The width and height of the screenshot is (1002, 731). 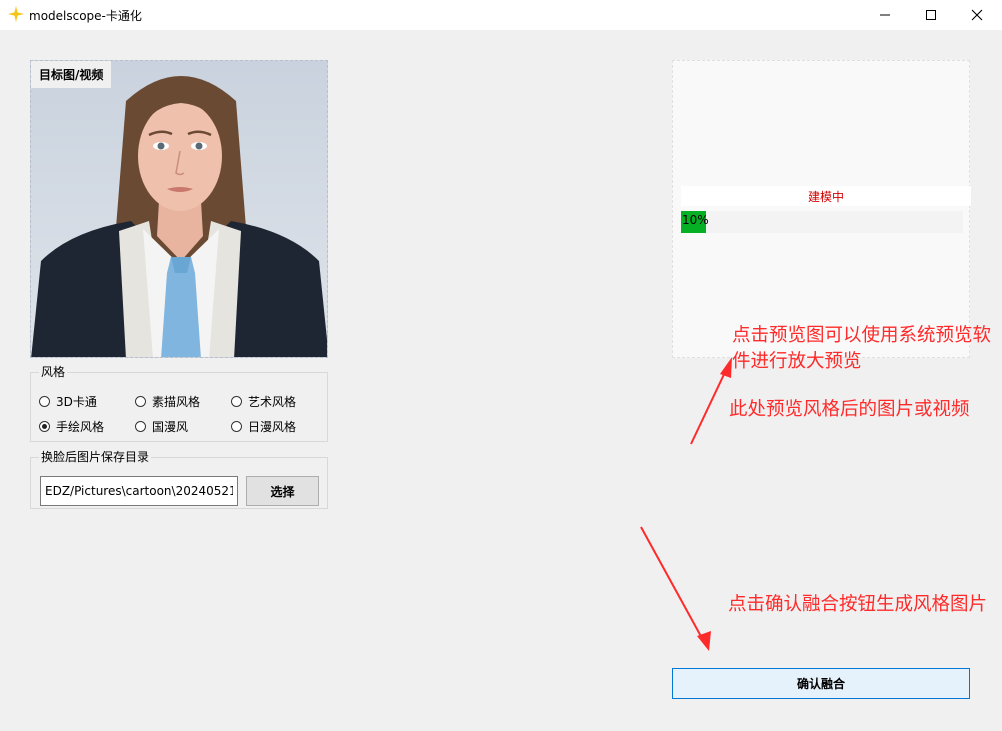 What do you see at coordinates (170, 427) in the screenshot?
I see `radio-label: 国漫风` at bounding box center [170, 427].